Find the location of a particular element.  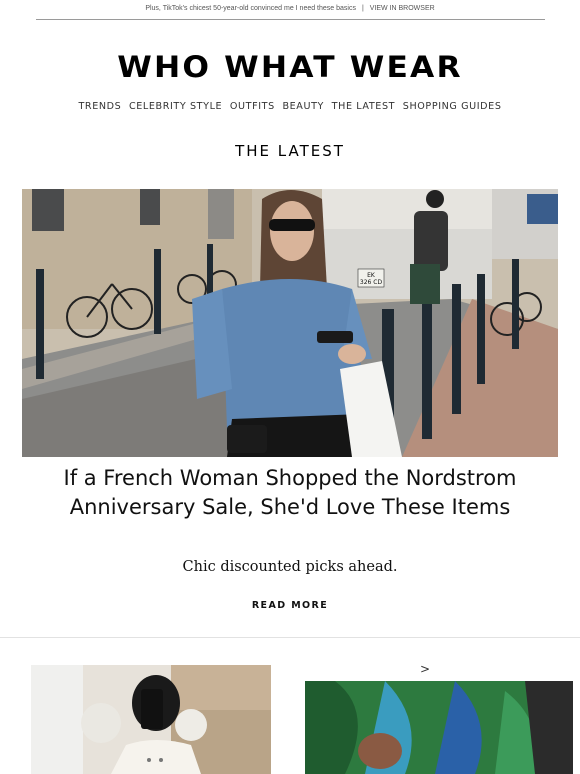

nav-item-shopping-guides: SHOPPING GUIDES is located at coordinates (452, 106).